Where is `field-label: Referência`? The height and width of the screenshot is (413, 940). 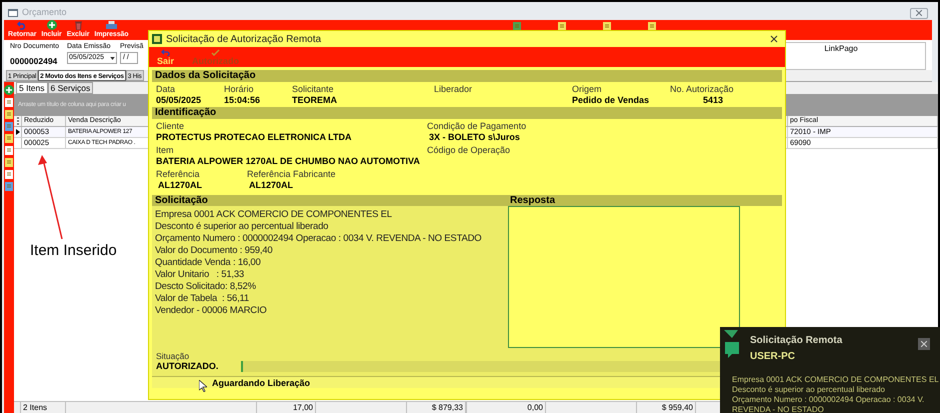
field-label: Referência is located at coordinates (178, 174).